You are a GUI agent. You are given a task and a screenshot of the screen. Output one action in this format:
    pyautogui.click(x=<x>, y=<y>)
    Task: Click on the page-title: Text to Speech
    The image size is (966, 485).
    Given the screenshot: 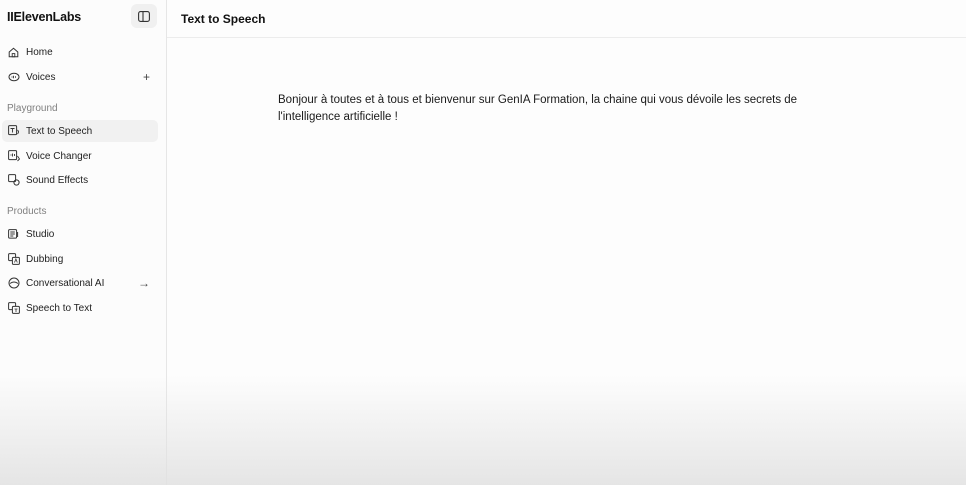 What is the action you would take?
    pyautogui.click(x=223, y=18)
    